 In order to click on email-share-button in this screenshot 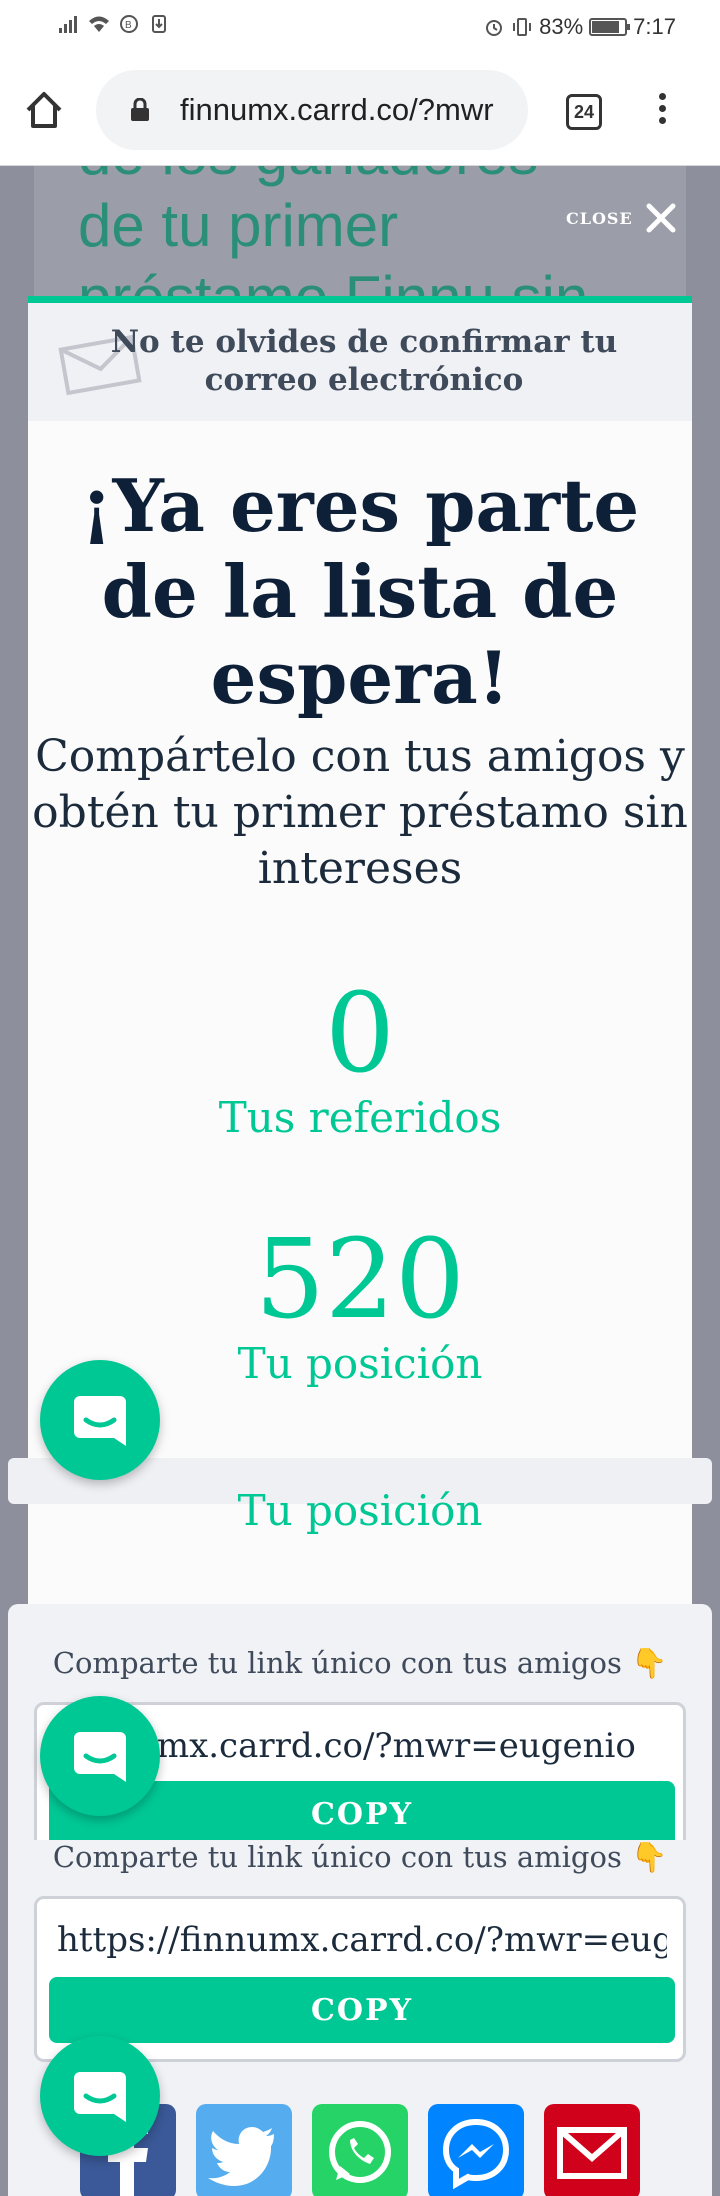, I will do `click(592, 2150)`.